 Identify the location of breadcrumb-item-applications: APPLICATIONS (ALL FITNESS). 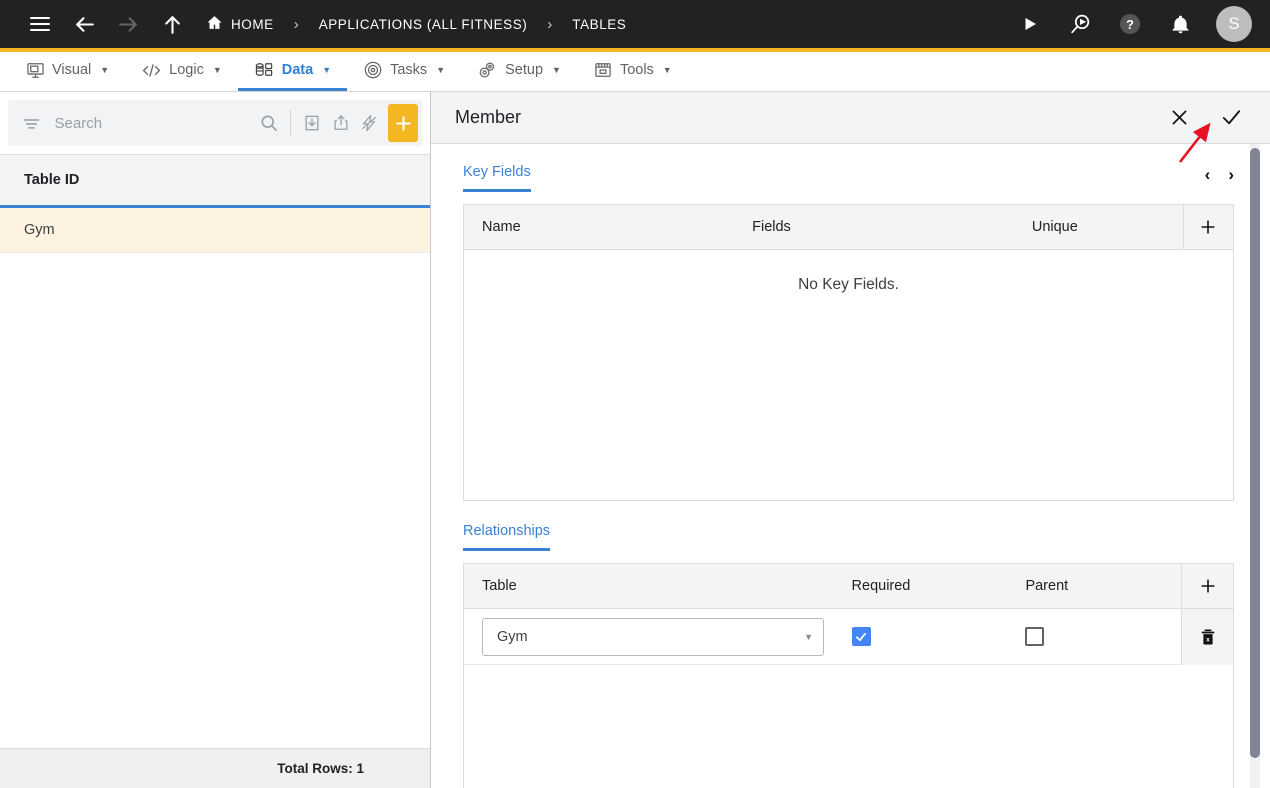
(423, 24).